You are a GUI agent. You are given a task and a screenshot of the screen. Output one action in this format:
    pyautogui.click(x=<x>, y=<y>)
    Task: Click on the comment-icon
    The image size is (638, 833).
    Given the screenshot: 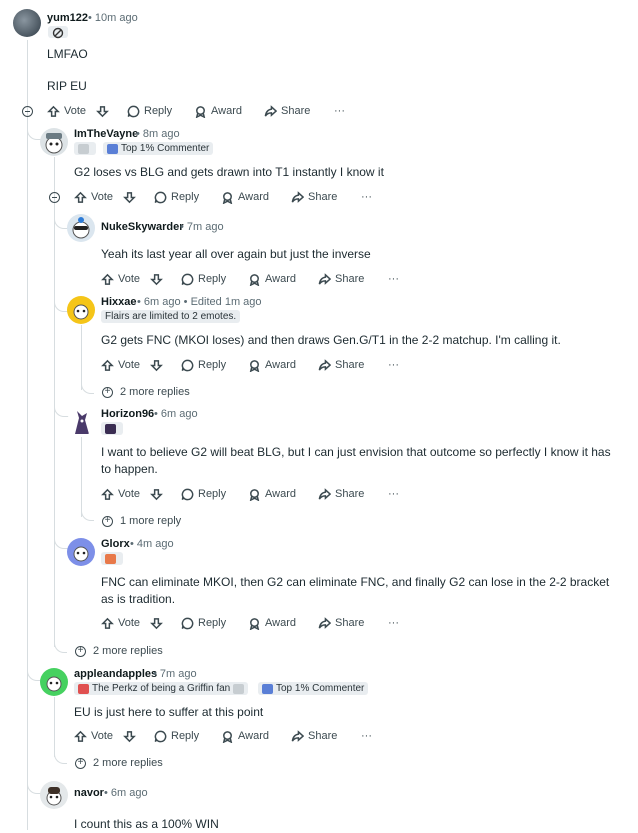 What is the action you would take?
    pyautogui.click(x=187, y=365)
    